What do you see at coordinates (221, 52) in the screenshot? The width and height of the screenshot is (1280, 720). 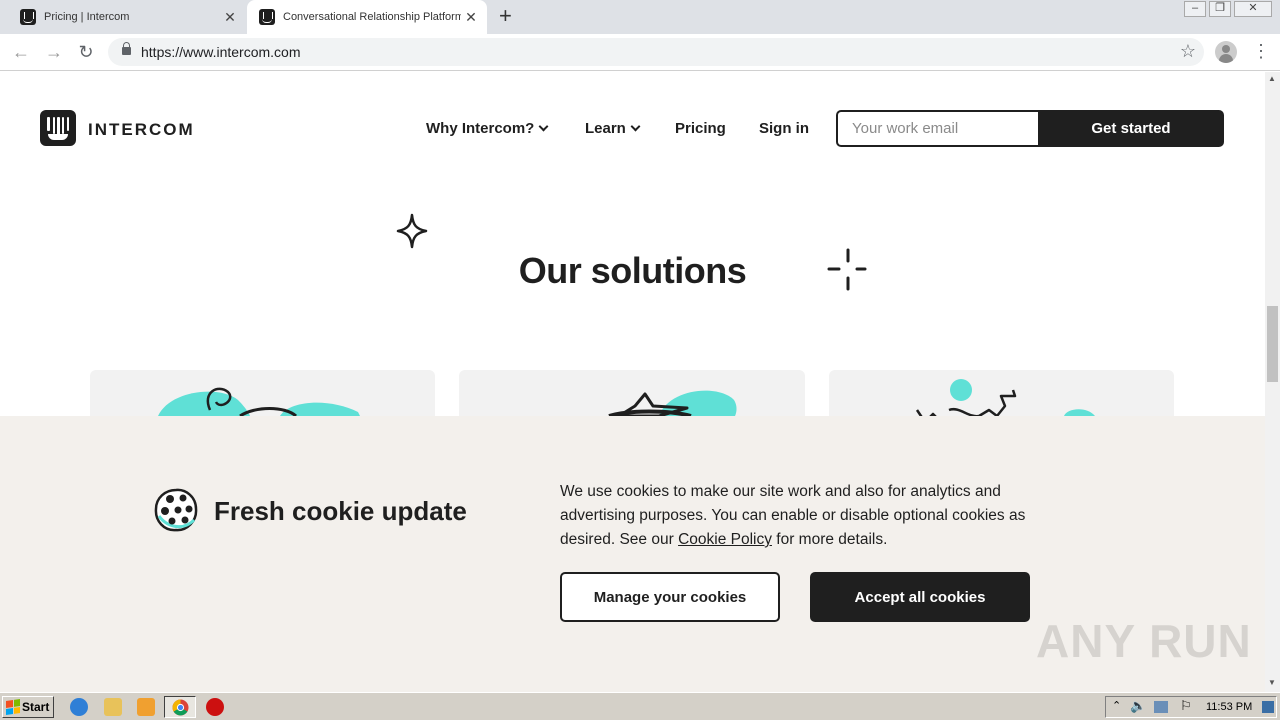 I see `url-text: https://www.intercom.com` at bounding box center [221, 52].